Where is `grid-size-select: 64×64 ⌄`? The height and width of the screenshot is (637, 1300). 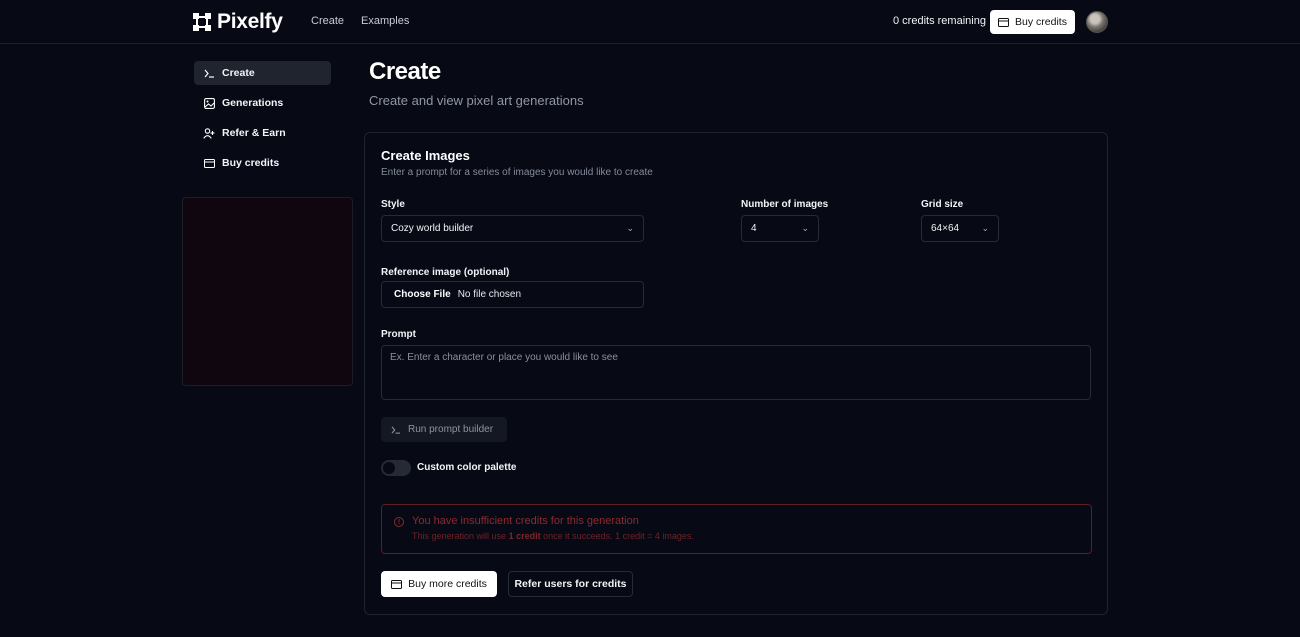
grid-size-select: 64×64 ⌄ is located at coordinates (960, 228).